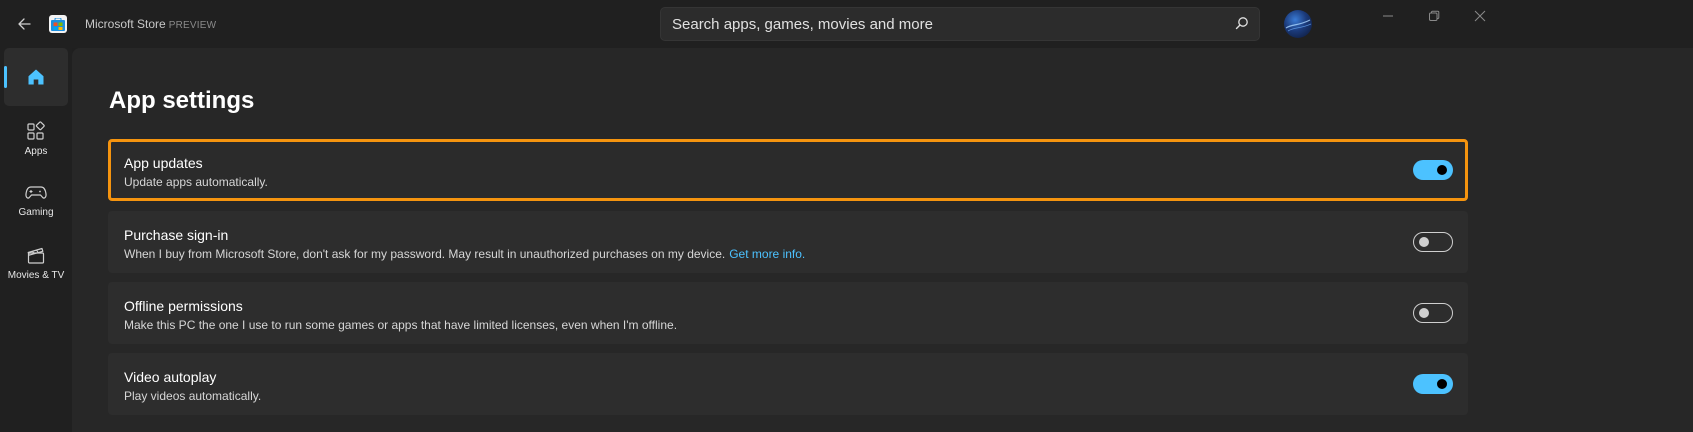 Image resolution: width=1693 pixels, height=432 pixels. What do you see at coordinates (170, 377) in the screenshot?
I see `setting-title: Video autoplay` at bounding box center [170, 377].